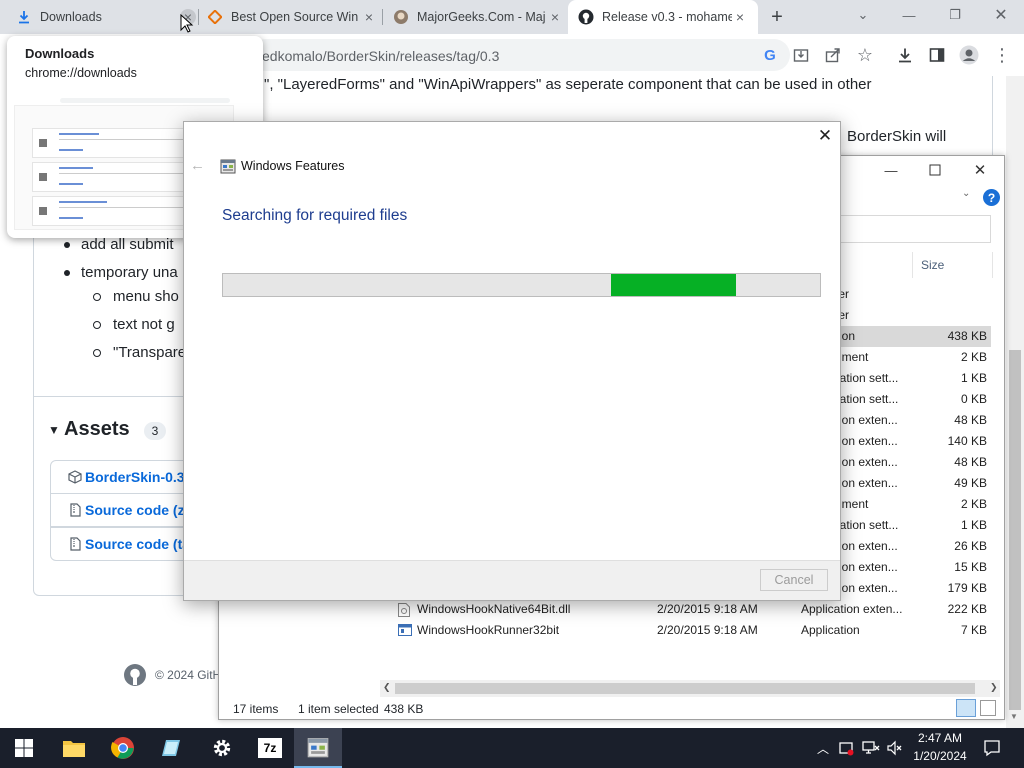 Image resolution: width=1024 pixels, height=768 pixels. I want to click on asset-label: Source code (tar, so click(140, 544).